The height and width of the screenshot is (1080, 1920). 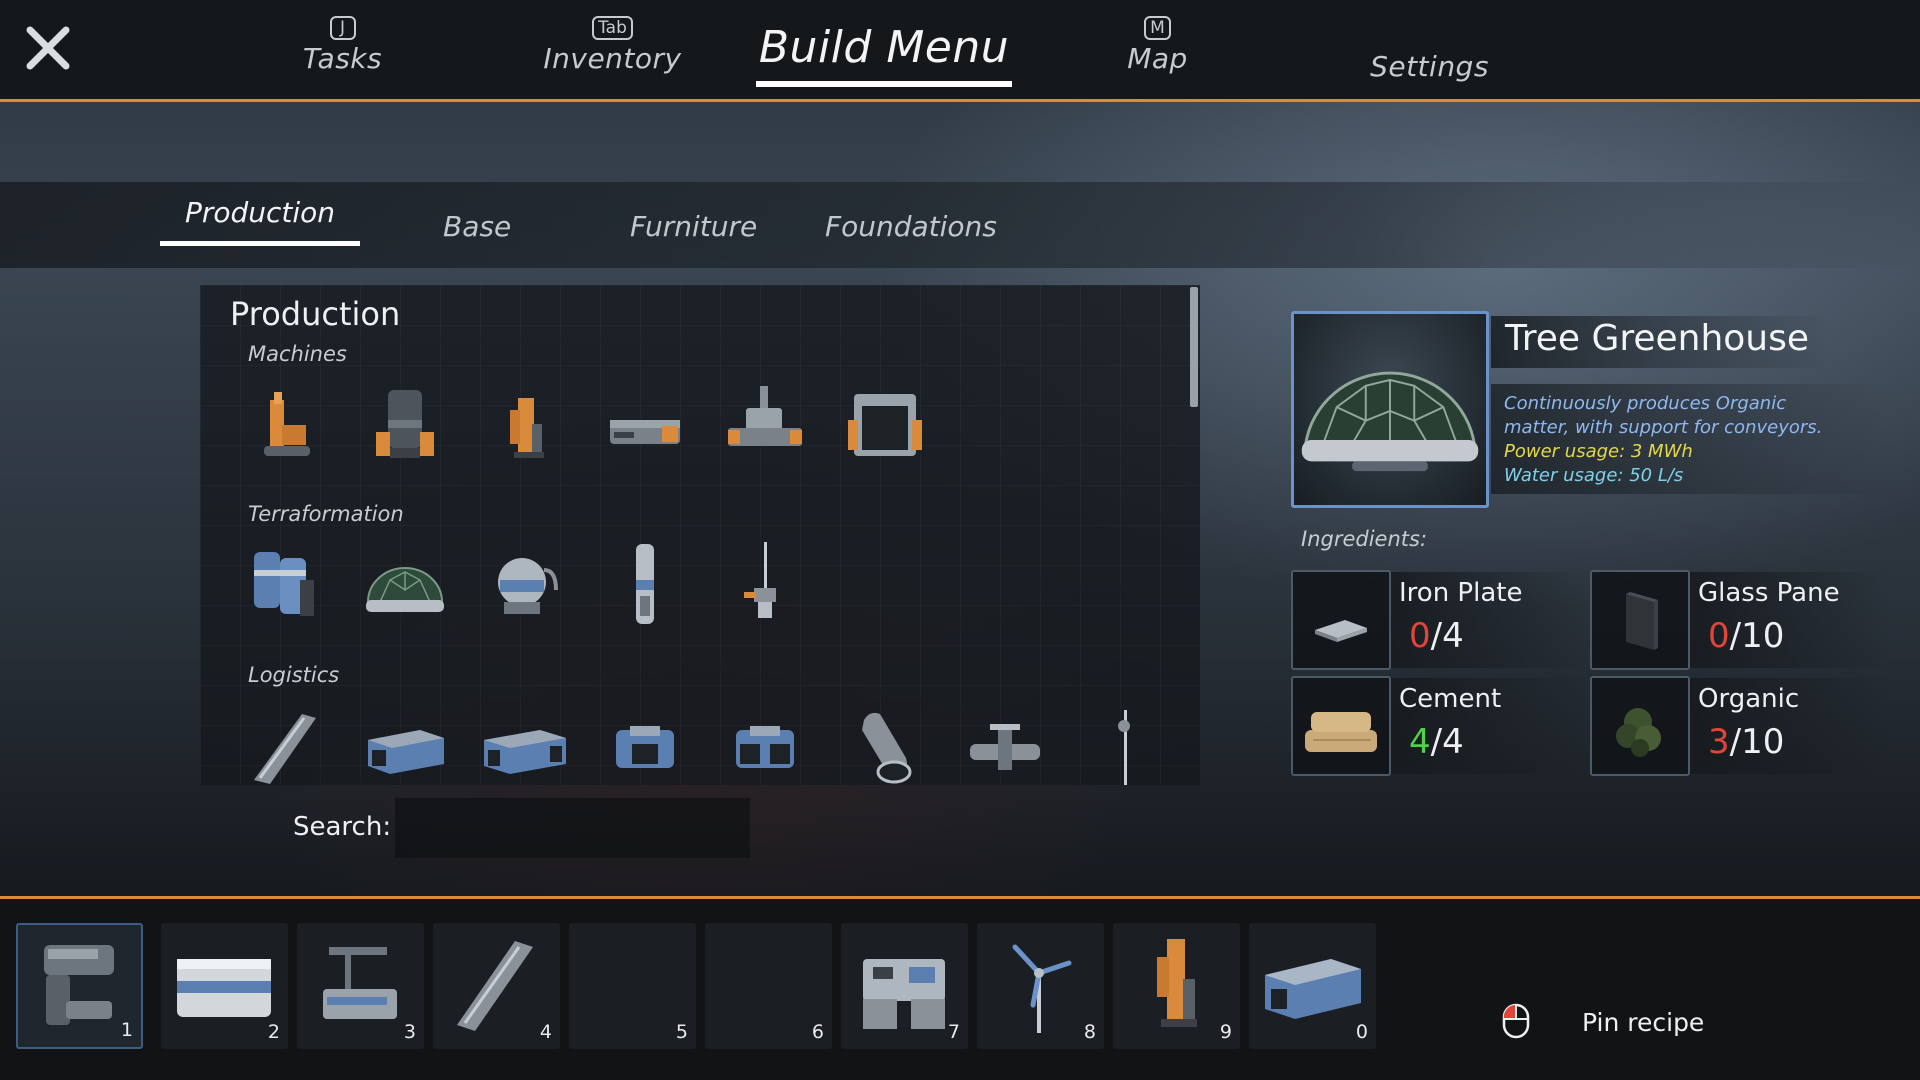 I want to click on conveyor-ramp-icon, so click(x=495, y=986).